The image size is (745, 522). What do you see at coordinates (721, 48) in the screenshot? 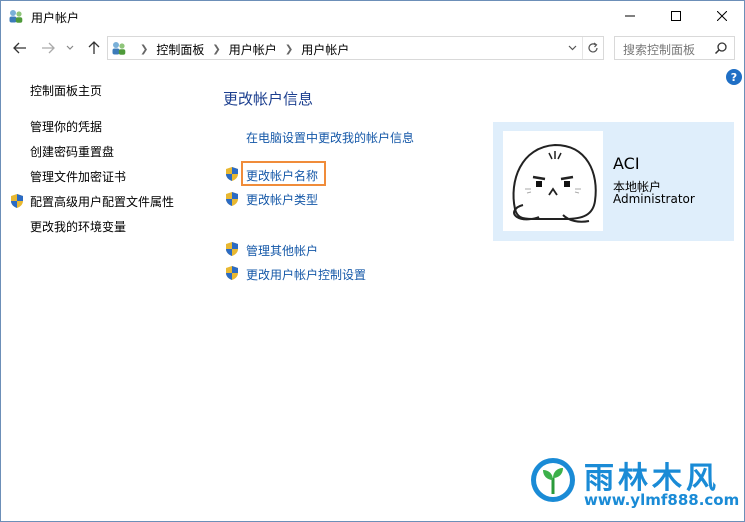
I see `search-icon` at bounding box center [721, 48].